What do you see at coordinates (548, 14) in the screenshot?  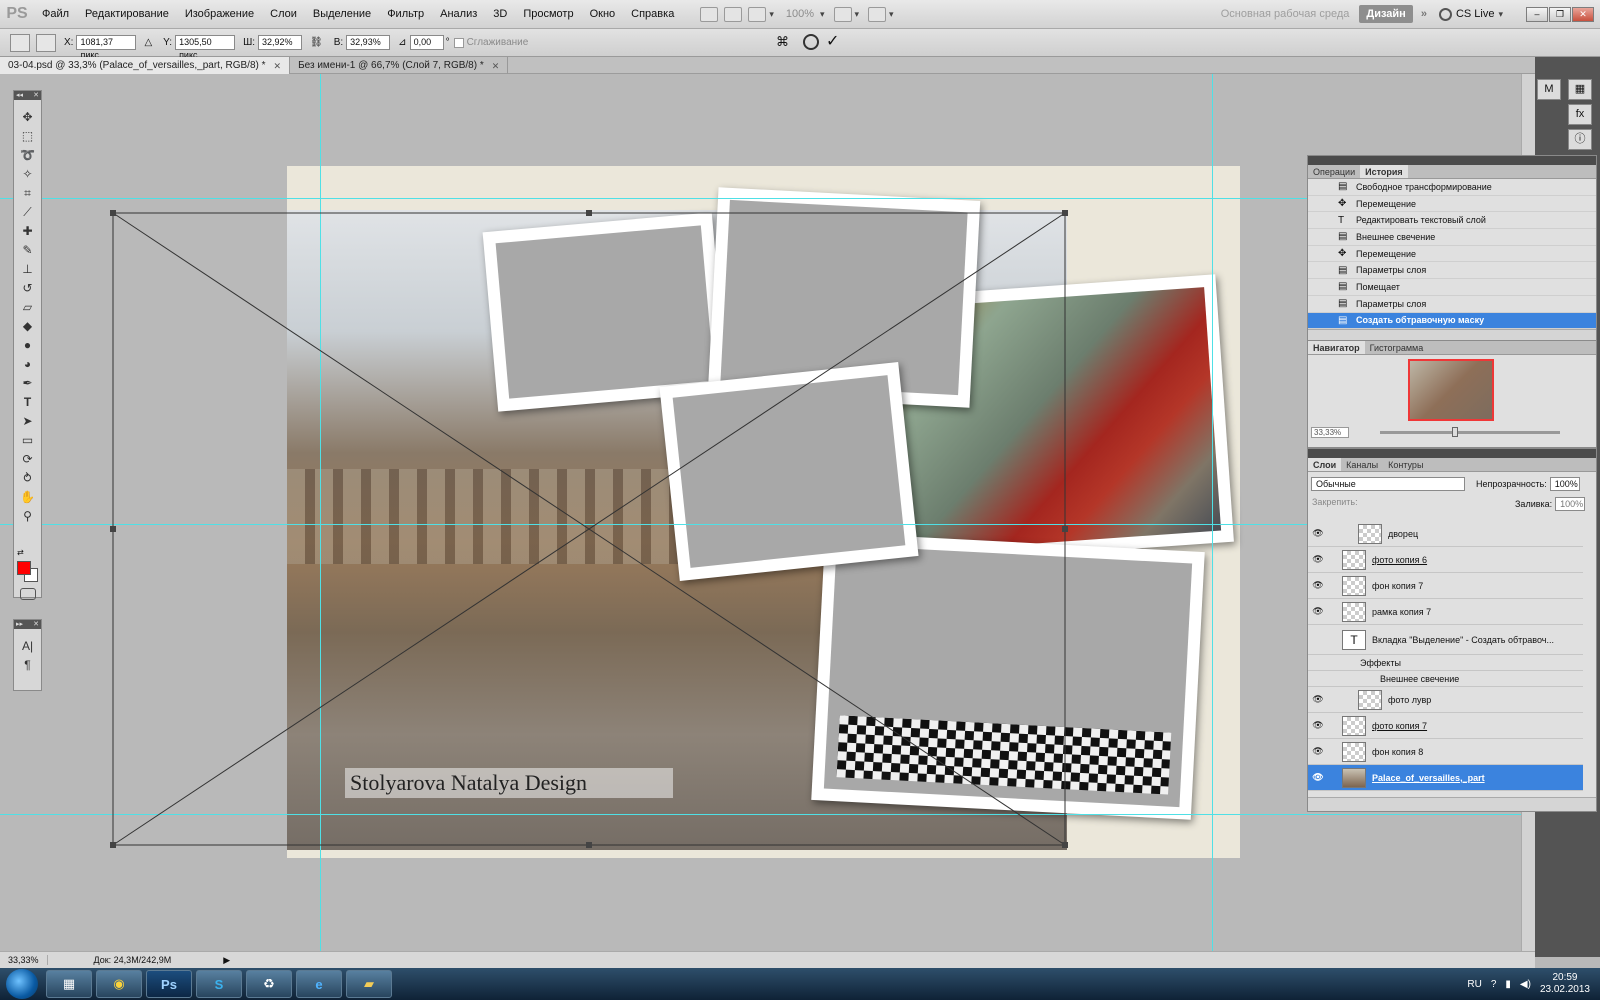 I see `menu-view: Просмотр` at bounding box center [548, 14].